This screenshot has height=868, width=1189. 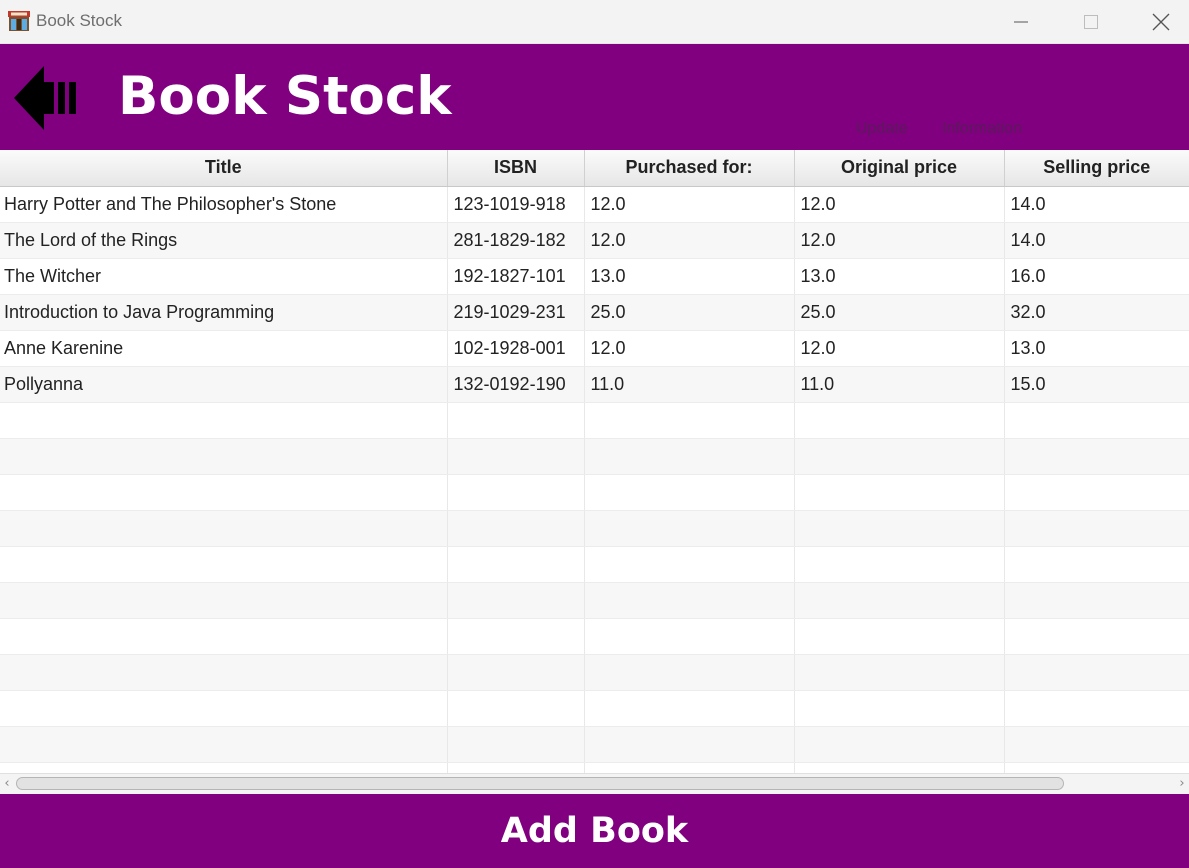 What do you see at coordinates (516, 168) in the screenshot?
I see `column-header-isbn: ISBN` at bounding box center [516, 168].